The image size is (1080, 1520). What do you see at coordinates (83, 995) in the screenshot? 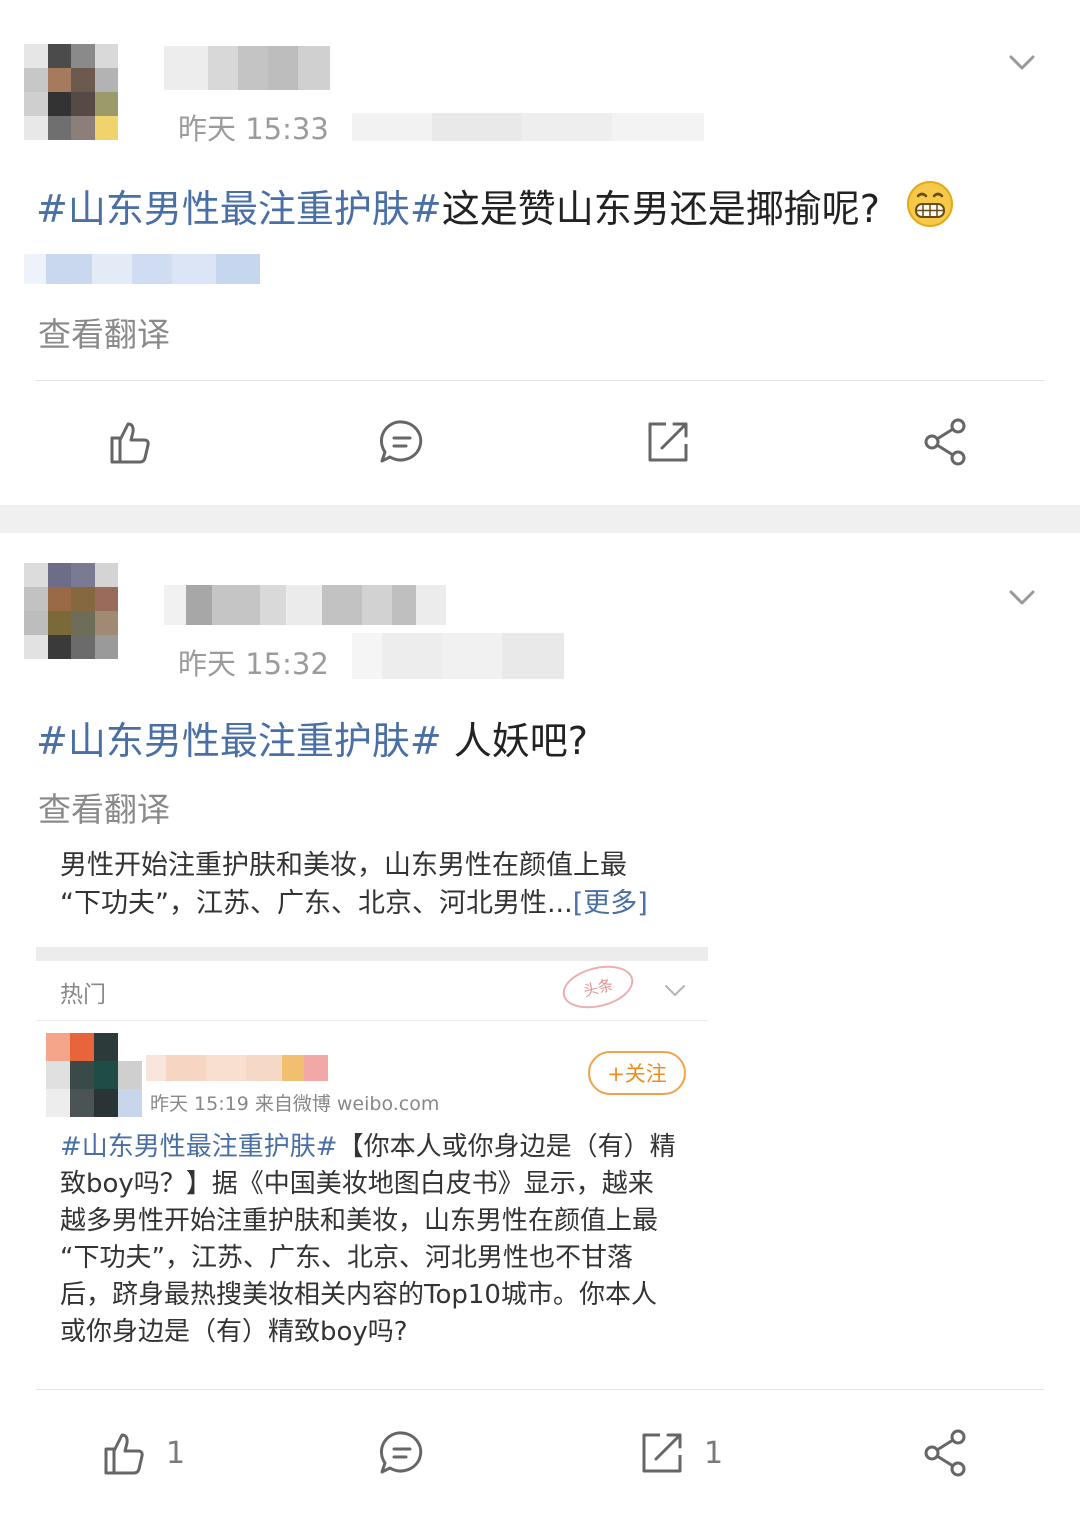
I see `hot-section-label: 热门` at bounding box center [83, 995].